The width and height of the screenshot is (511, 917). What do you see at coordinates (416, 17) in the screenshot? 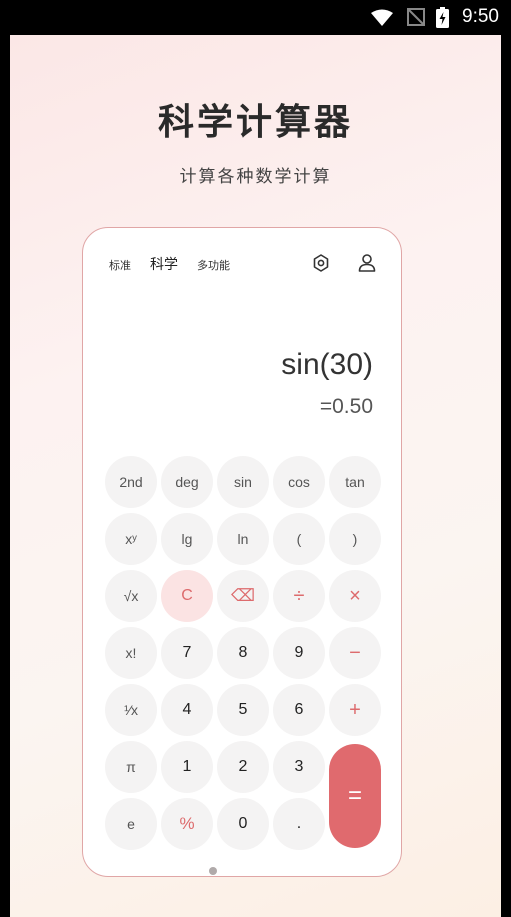
I see `no-signal-icon` at bounding box center [416, 17].